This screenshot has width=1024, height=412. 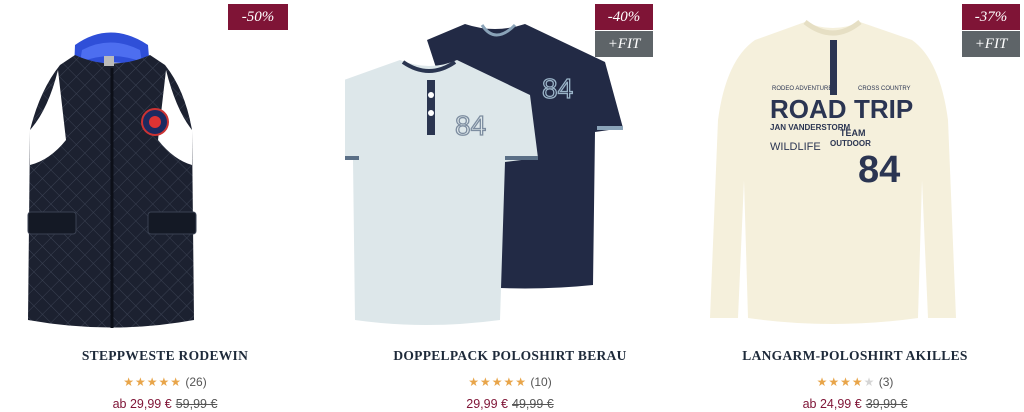 I want to click on old-price: 49,99 €, so click(x=533, y=404).